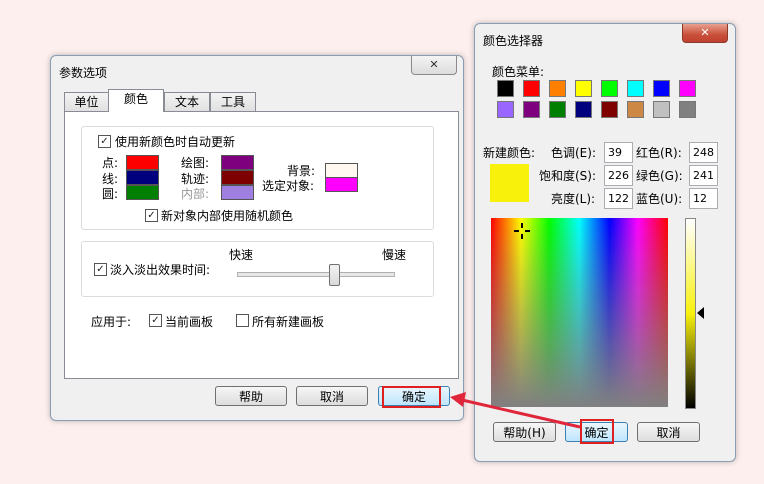  Describe the element at coordinates (703, 175) in the screenshot. I see `green-field: 241` at that location.